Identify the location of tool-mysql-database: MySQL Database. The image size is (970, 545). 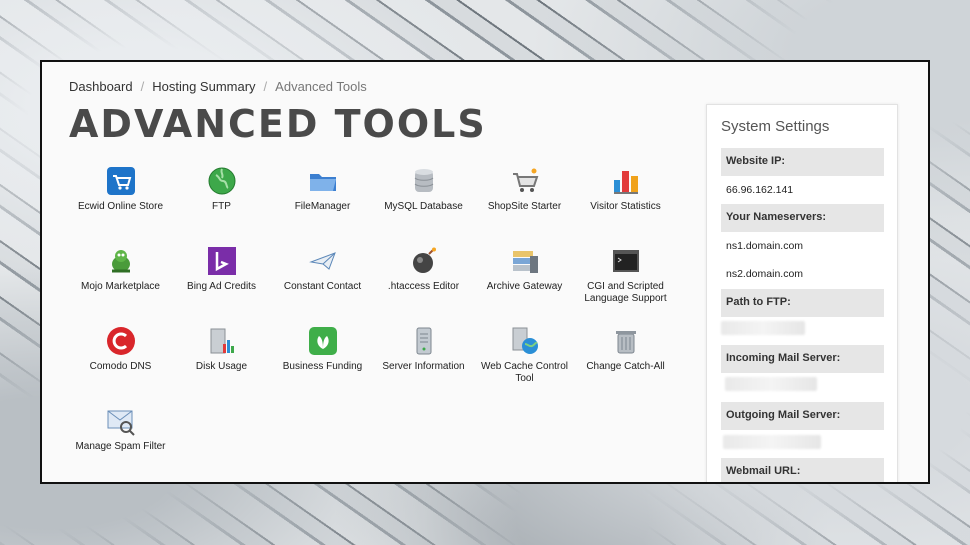
(423, 206).